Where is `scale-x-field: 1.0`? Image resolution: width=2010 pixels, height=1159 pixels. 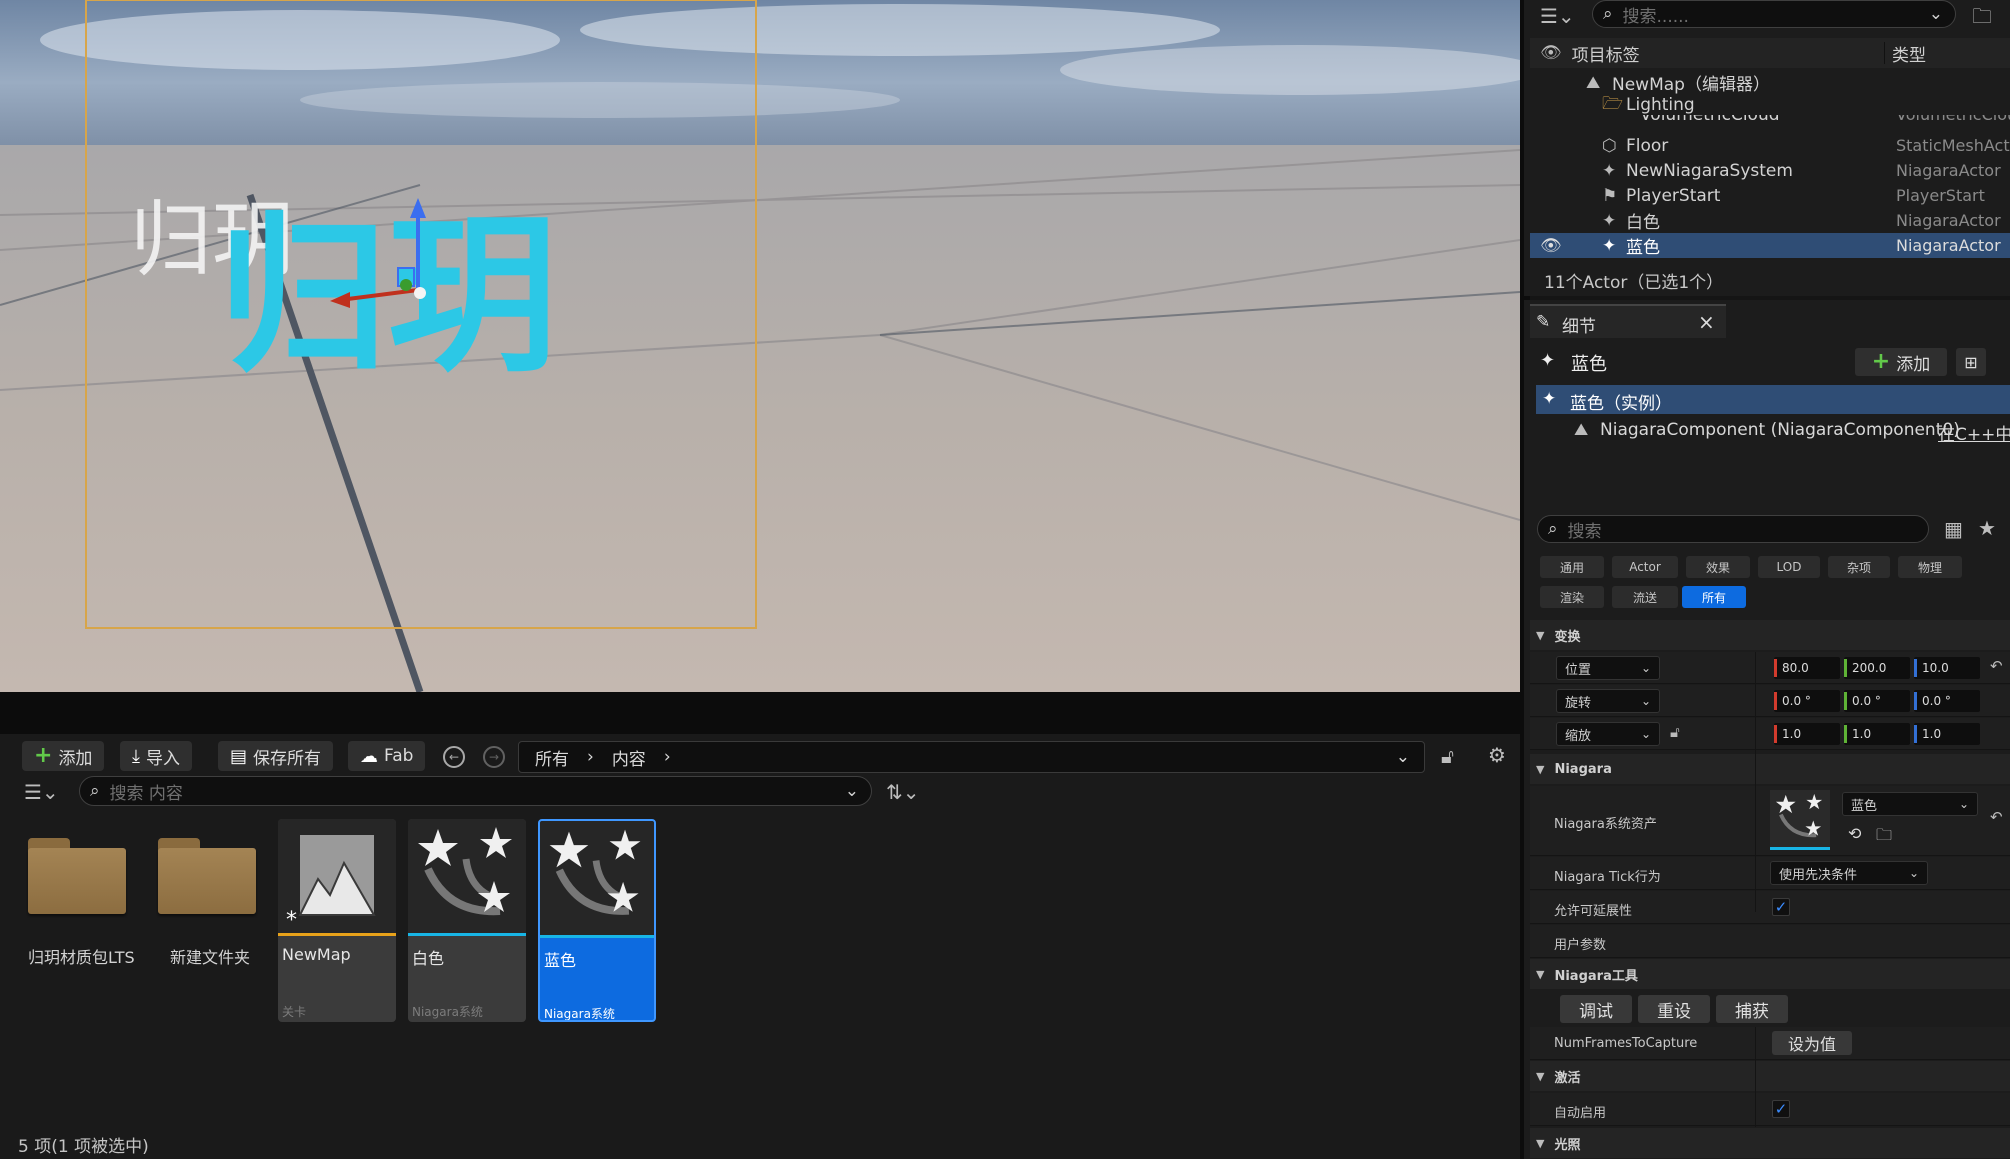
scale-x-field: 1.0 is located at coordinates (1807, 734).